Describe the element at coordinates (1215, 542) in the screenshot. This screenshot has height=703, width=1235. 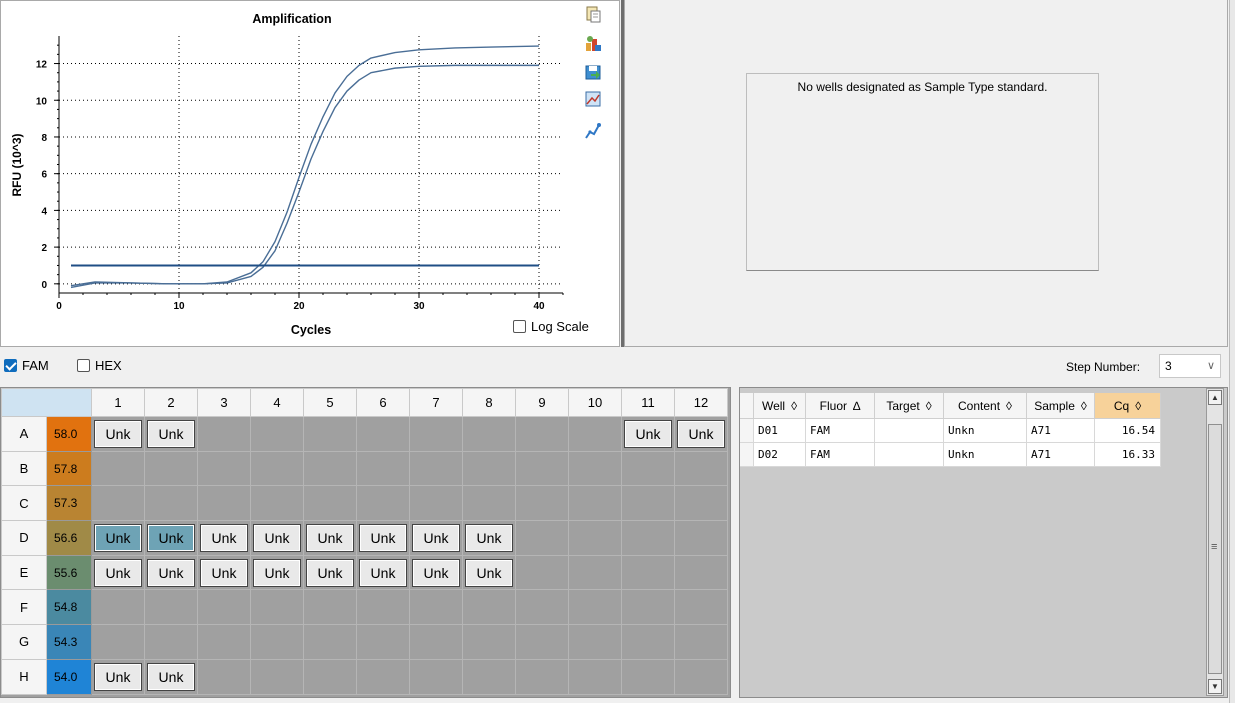
I see `results-scrollbar: ▲ ▼` at that location.